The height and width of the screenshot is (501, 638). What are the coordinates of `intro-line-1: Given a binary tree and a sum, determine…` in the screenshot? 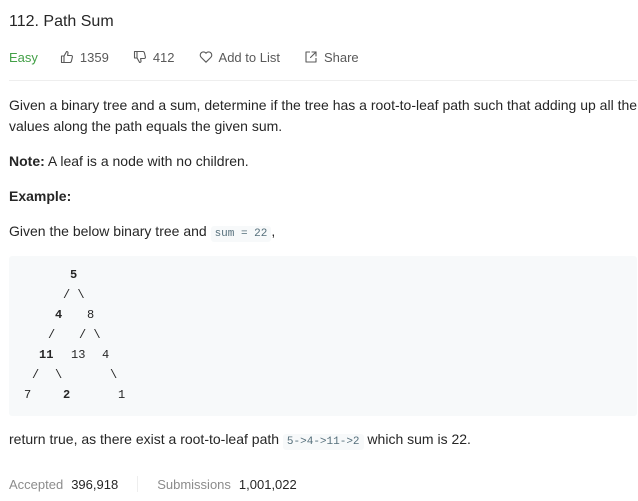 It's located at (323, 105).